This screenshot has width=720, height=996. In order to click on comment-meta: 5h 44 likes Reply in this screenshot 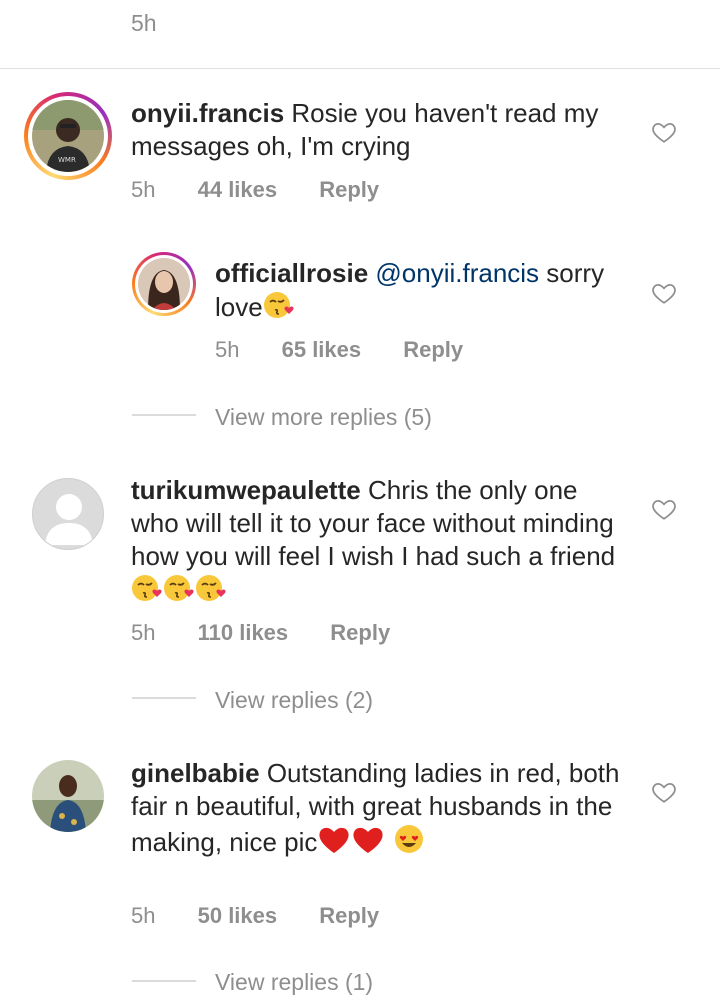, I will do `click(255, 190)`.